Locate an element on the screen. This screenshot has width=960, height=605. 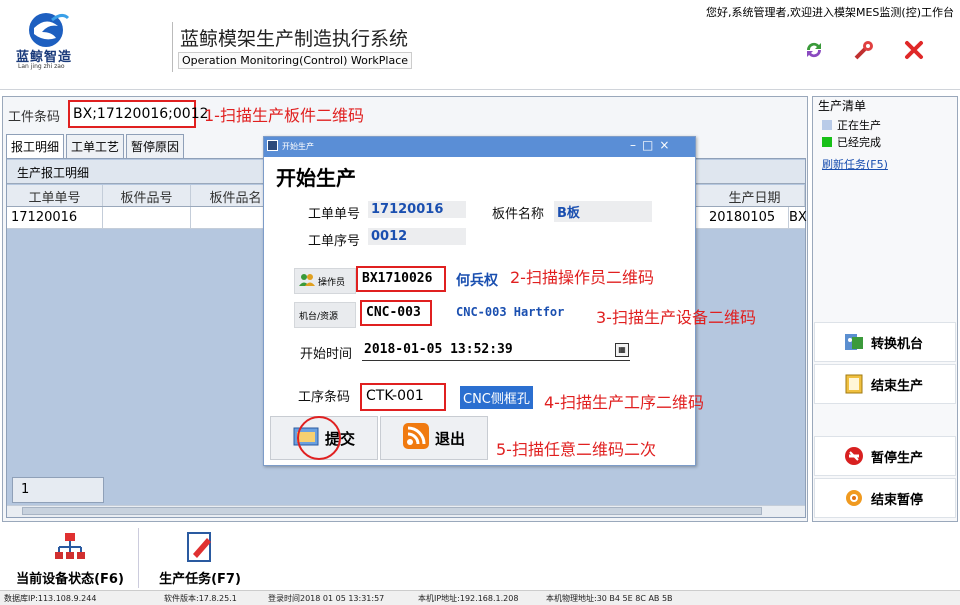
finish-production-button: 结束生产 is located at coordinates (885, 384).